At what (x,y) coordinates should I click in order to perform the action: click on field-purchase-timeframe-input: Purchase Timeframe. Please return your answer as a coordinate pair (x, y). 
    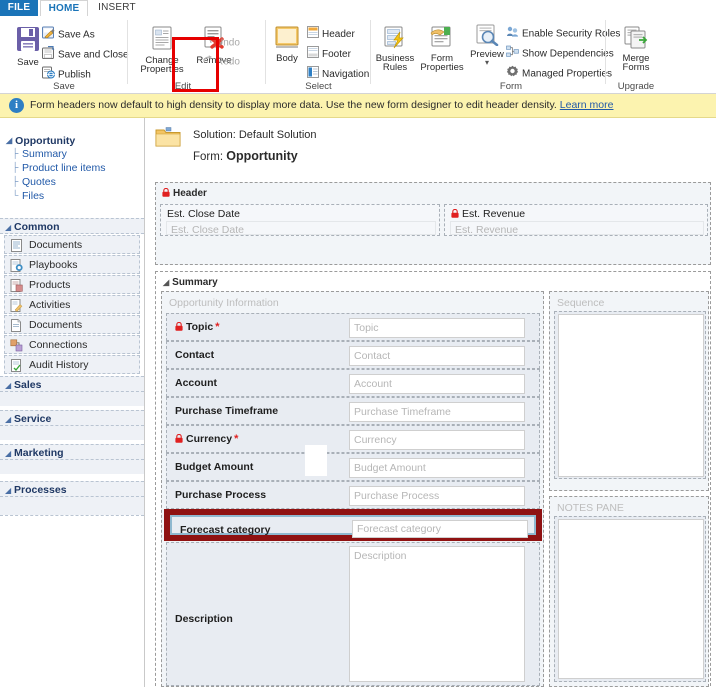
    Looking at the image, I should click on (437, 412).